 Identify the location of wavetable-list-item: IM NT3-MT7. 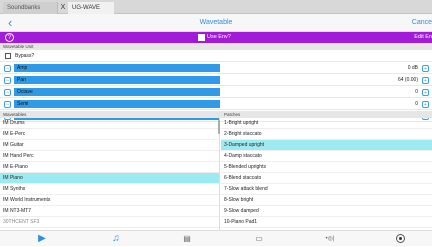
(109, 211).